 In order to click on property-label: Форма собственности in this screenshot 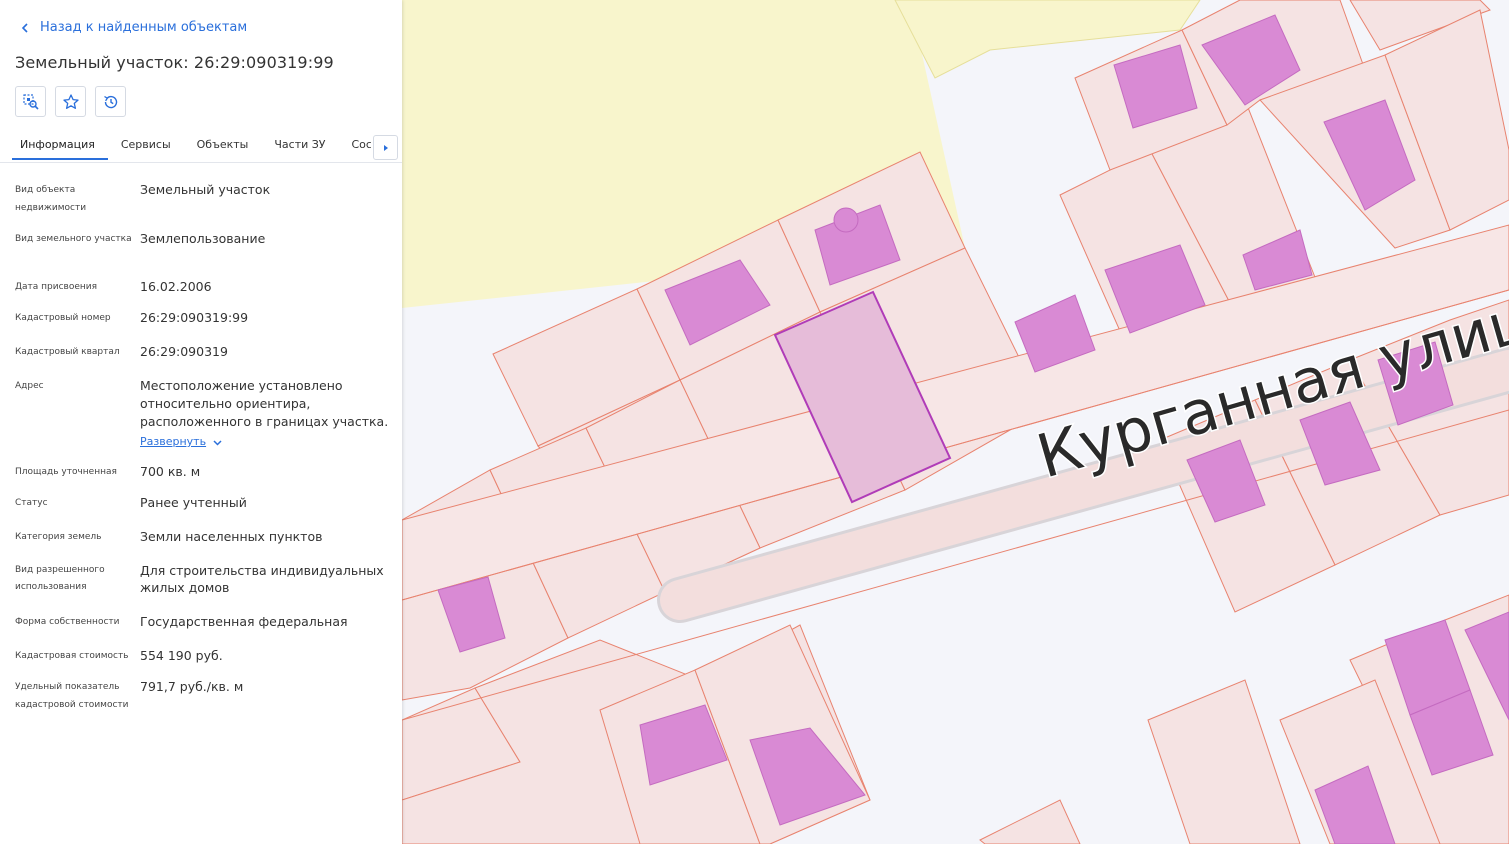, I will do `click(67, 622)`.